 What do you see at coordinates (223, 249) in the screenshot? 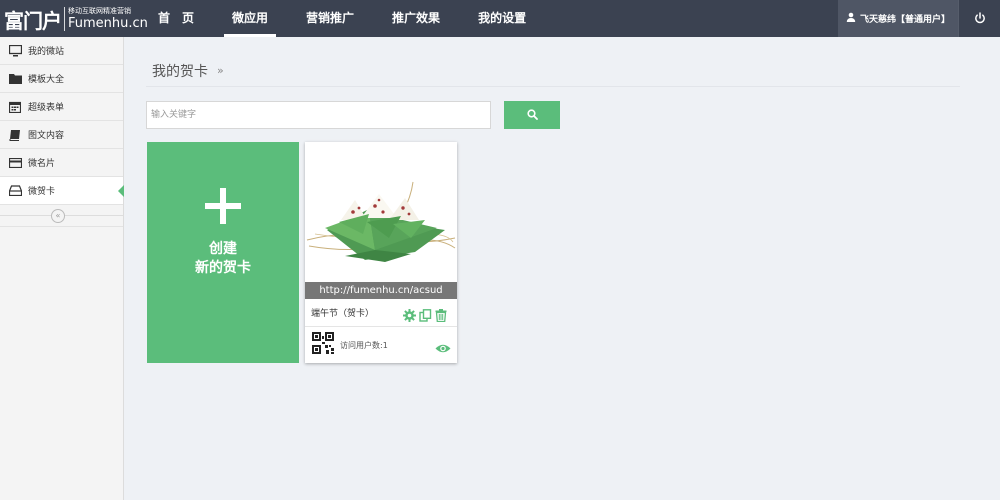
I see `create-card-line1: 创建` at bounding box center [223, 249].